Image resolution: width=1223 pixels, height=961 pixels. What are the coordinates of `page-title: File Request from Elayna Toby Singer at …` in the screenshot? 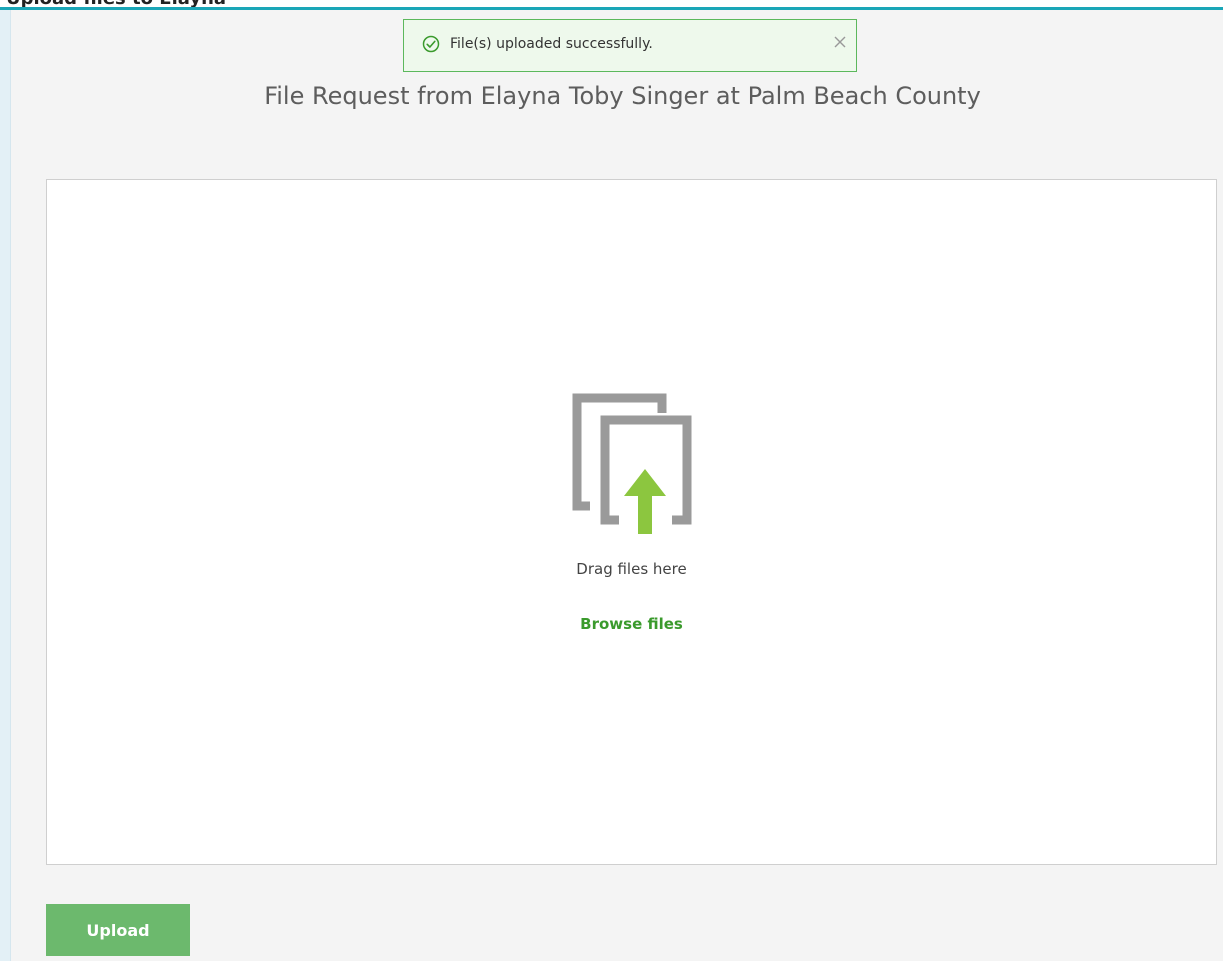 It's located at (622, 96).